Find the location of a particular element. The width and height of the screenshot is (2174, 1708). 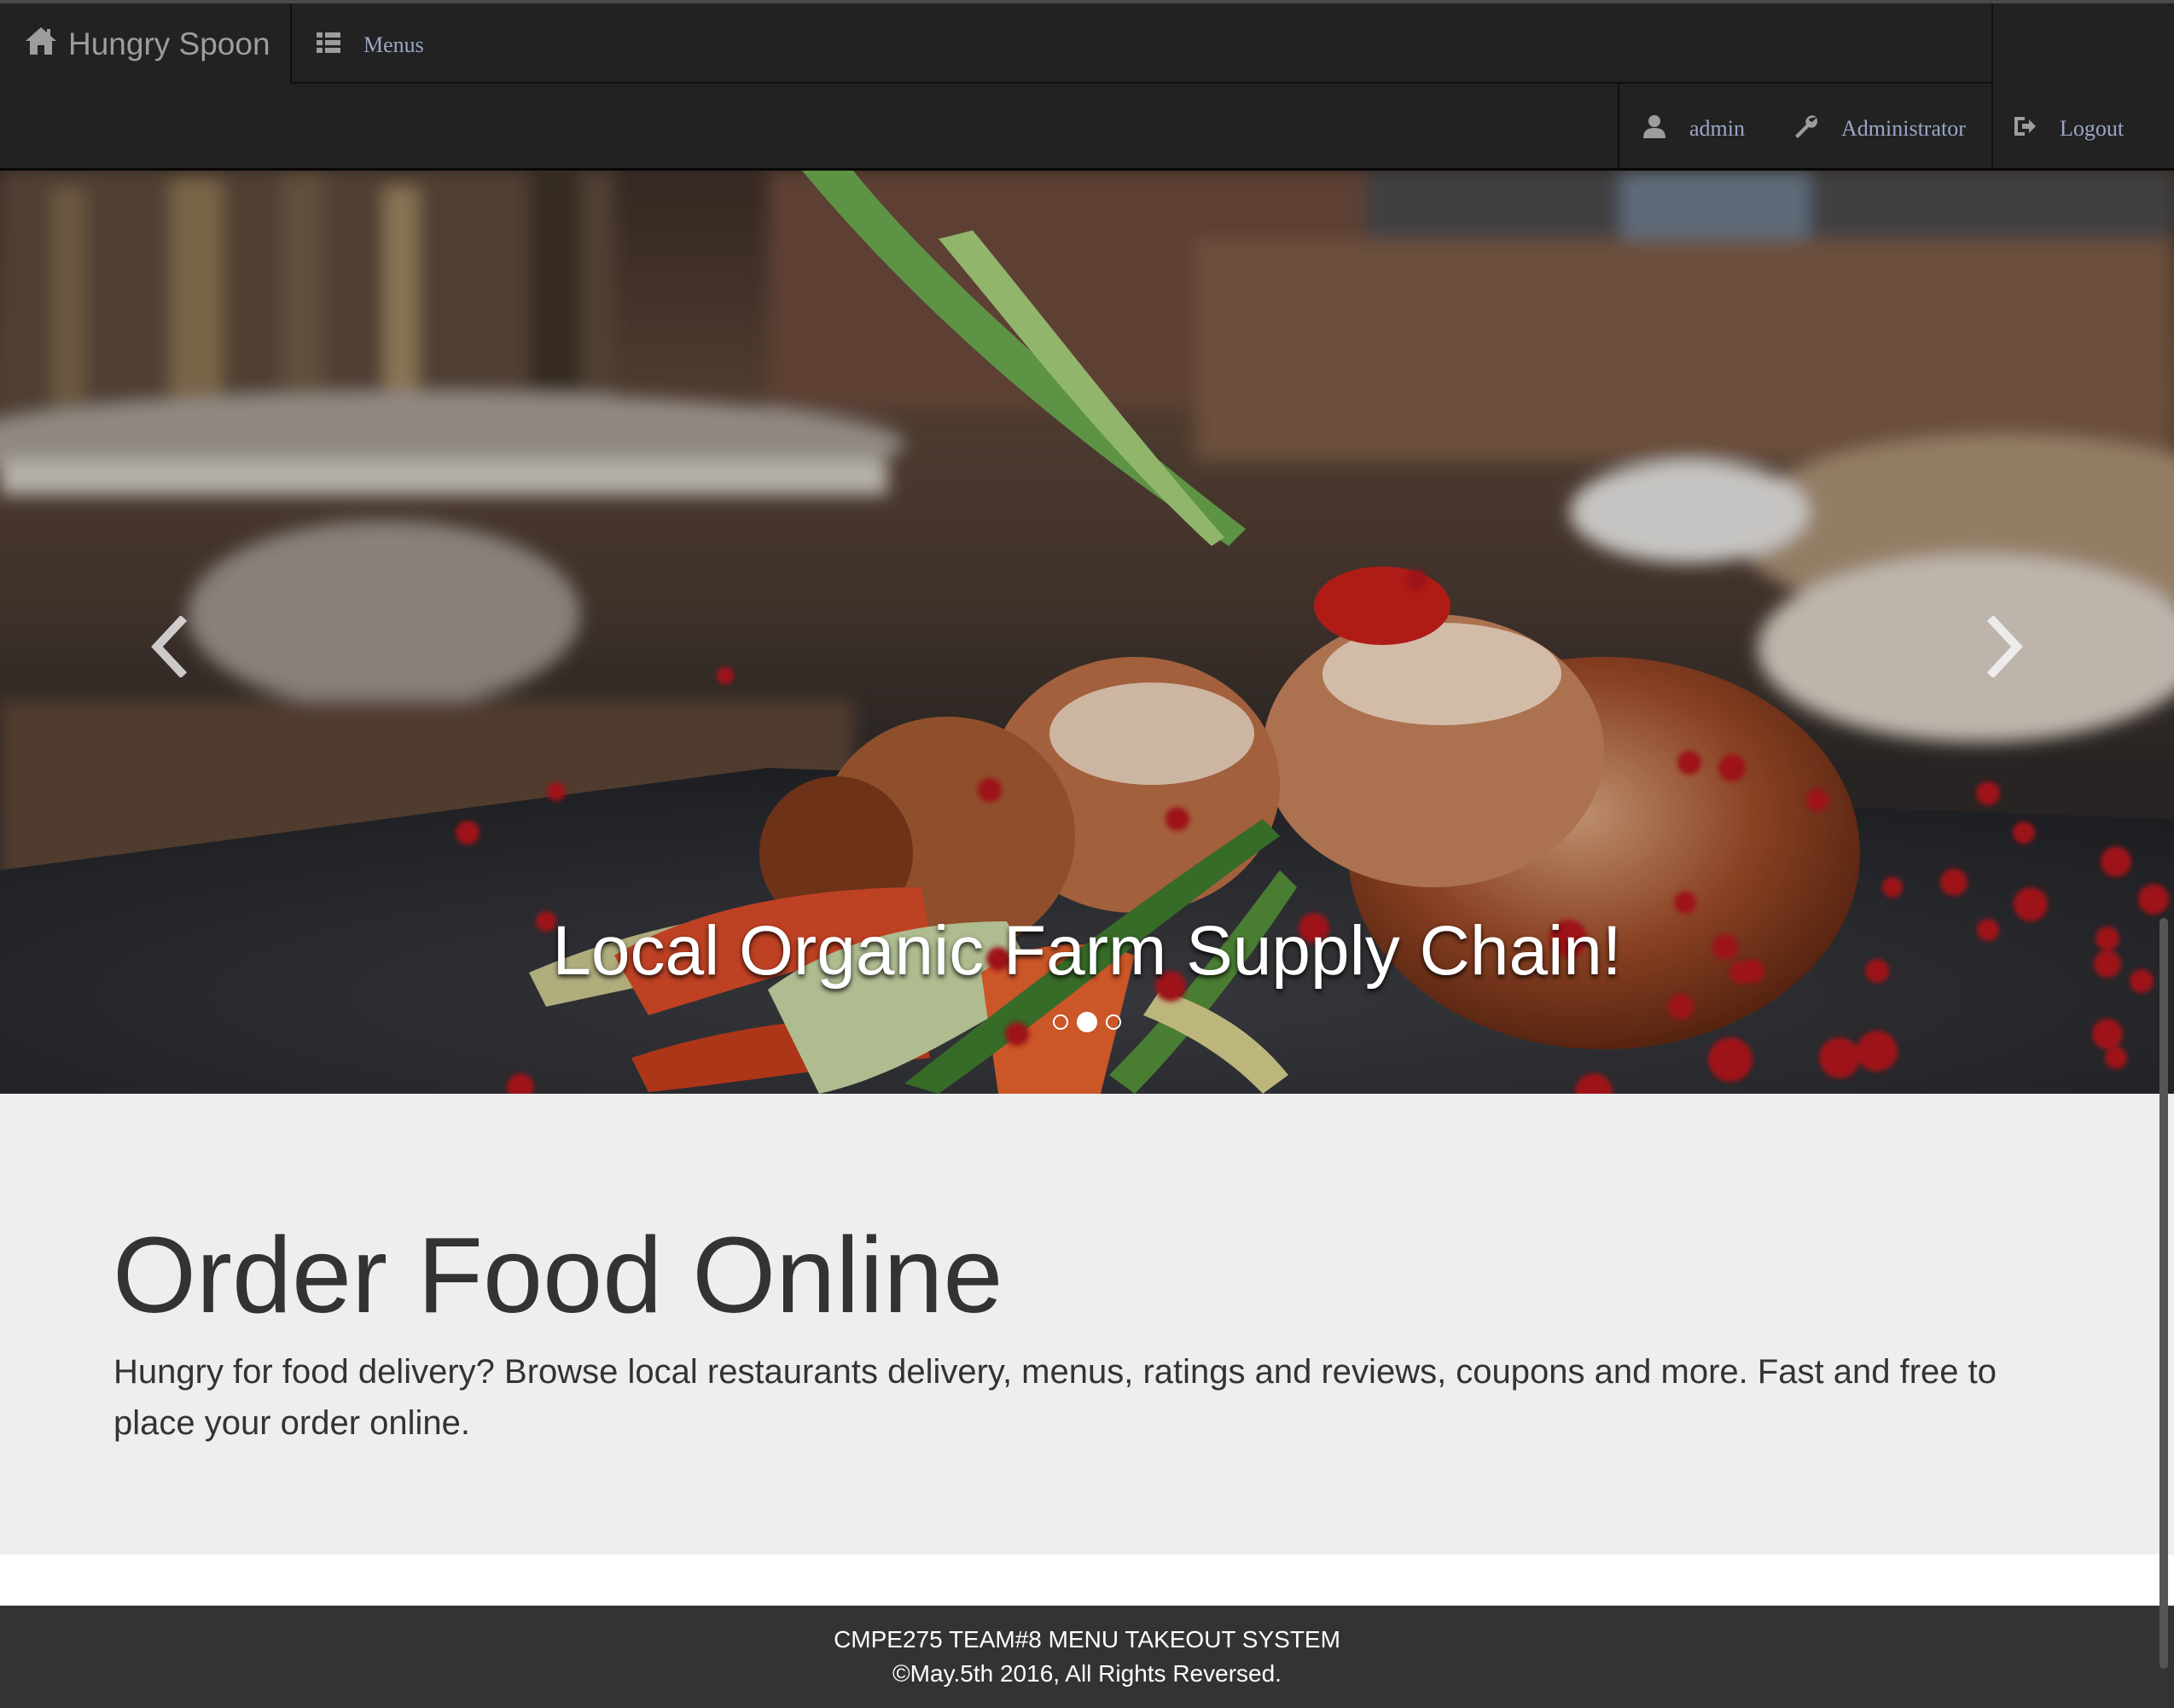

list-icon is located at coordinates (328, 45).